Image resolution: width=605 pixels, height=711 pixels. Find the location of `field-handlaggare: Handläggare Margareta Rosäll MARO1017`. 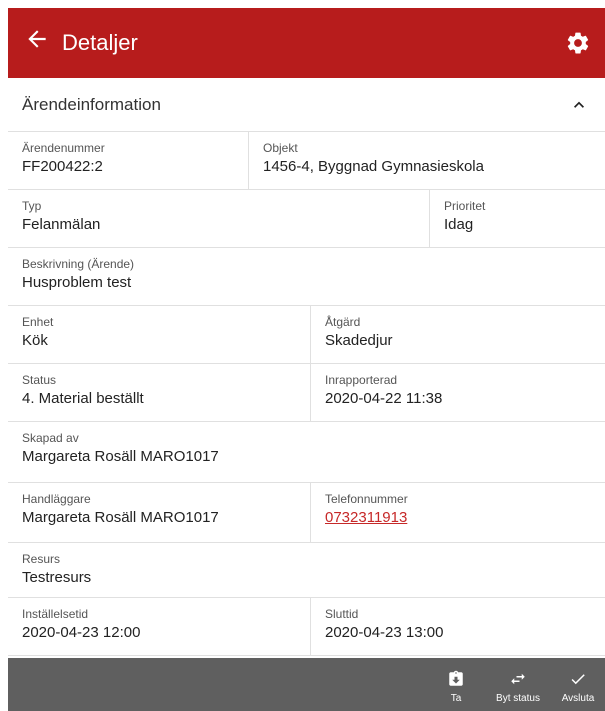

field-handlaggare: Handläggare Margareta Rosäll MARO1017 is located at coordinates (159, 512).